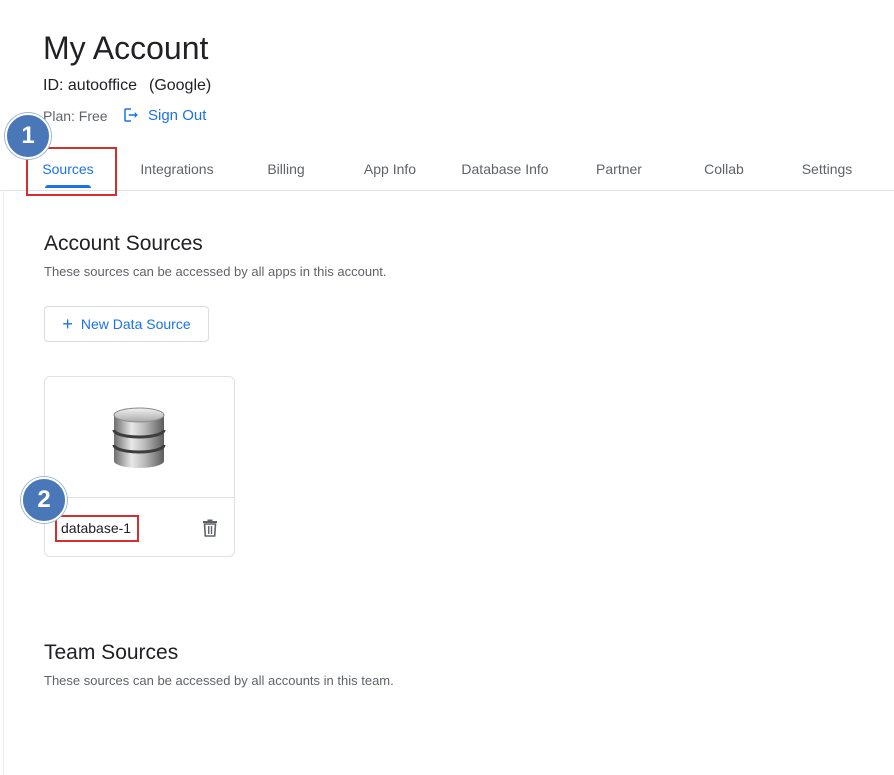 This screenshot has height=775, width=894. I want to click on account-sources-title: Account Sources, so click(123, 243).